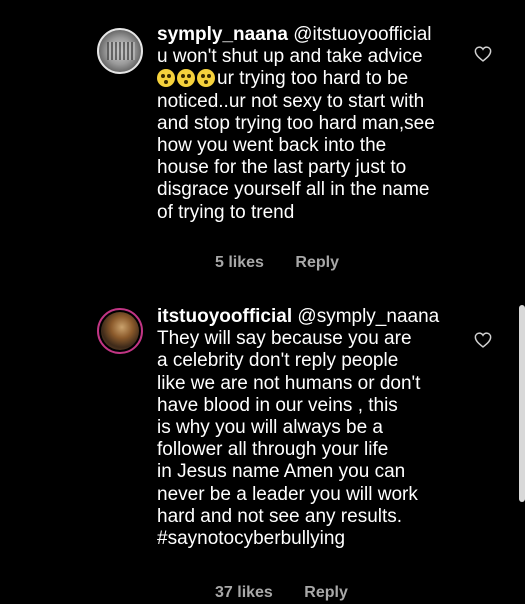 This screenshot has height=604, width=525. I want to click on comment-text-line: u won't shut up and take advice, so click(290, 57).